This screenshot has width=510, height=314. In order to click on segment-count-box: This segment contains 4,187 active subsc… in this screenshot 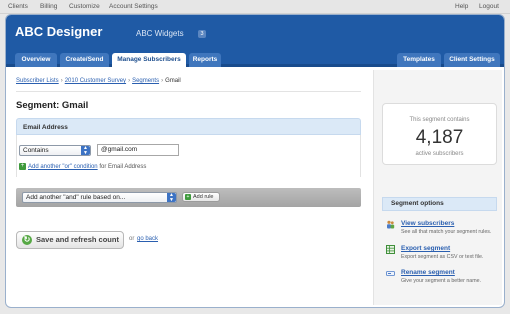, I will do `click(439, 134)`.